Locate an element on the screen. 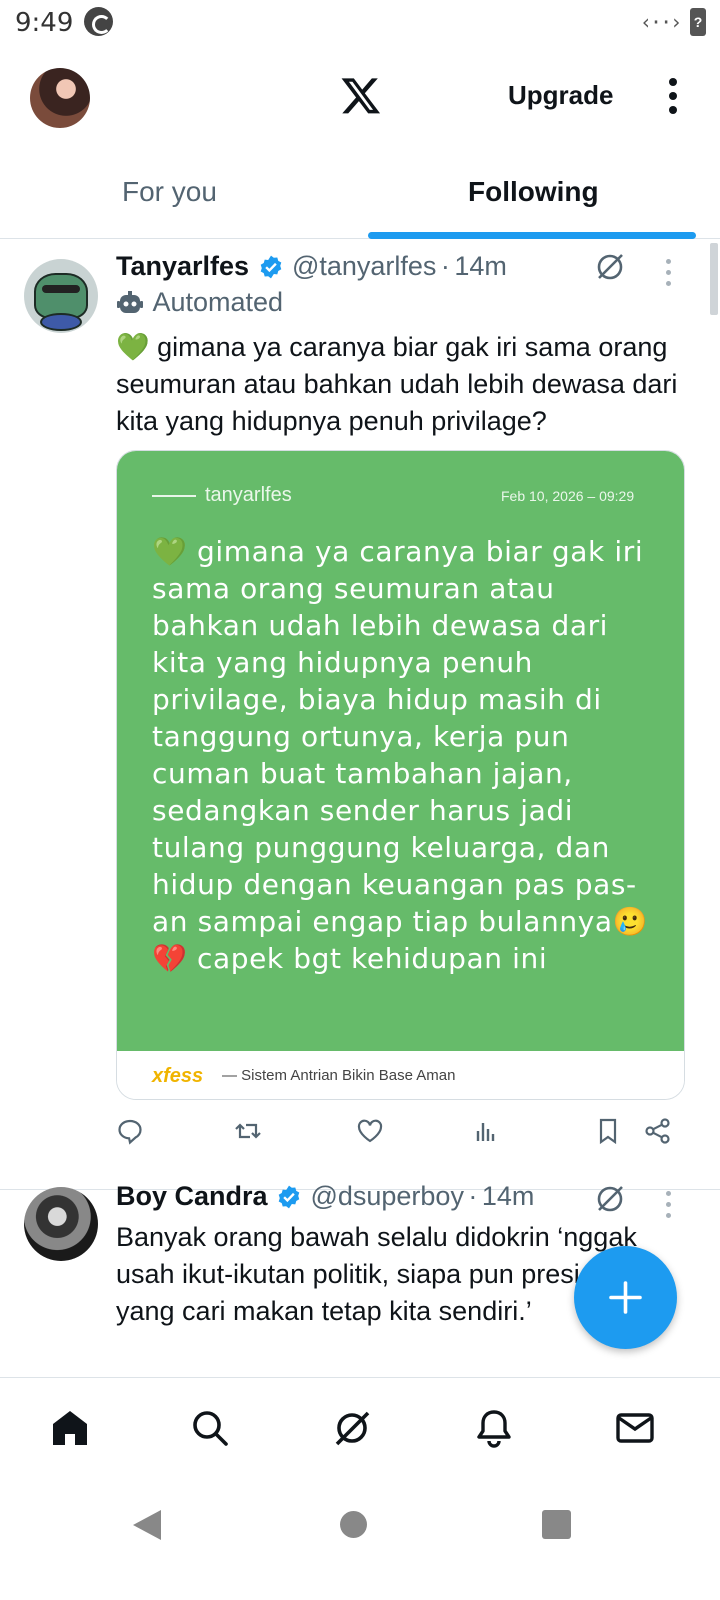 The height and width of the screenshot is (1600, 720). tweet-header: Tanyarlfes @tanyarlfes · 14m is located at coordinates (311, 271).